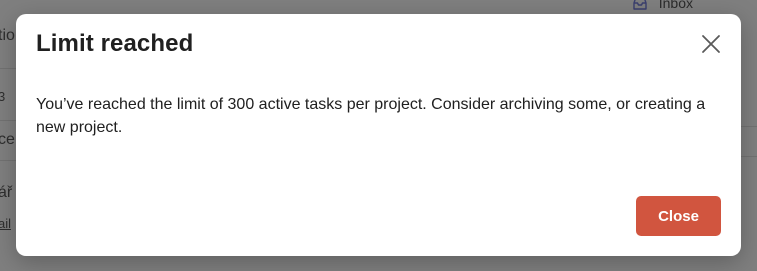 The width and height of the screenshot is (757, 271). I want to click on dialog-title: Limit reached, so click(115, 43).